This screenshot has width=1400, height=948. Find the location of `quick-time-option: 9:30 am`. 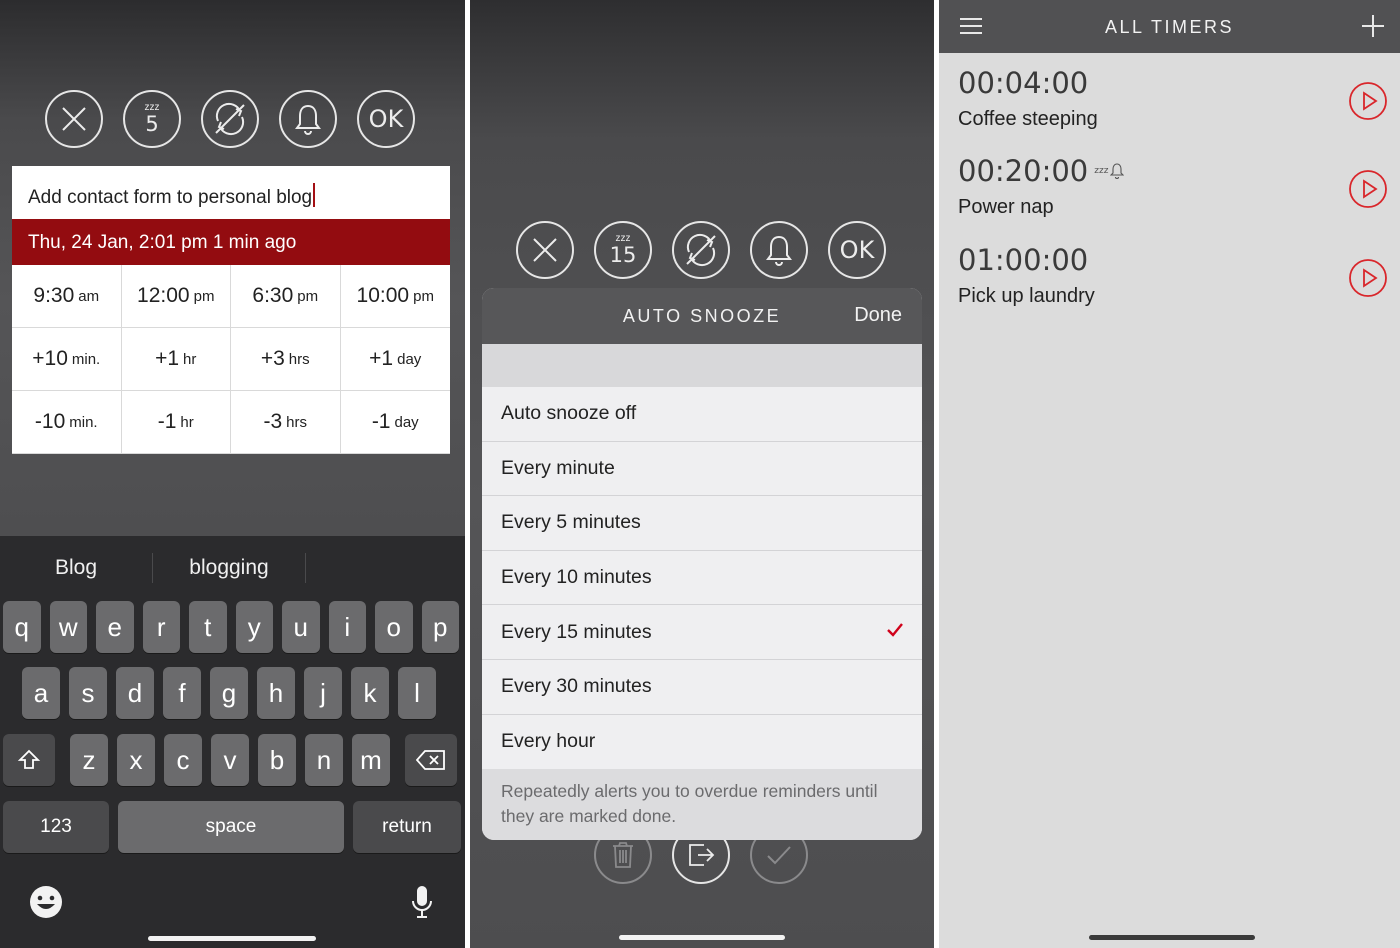

quick-time-option: 9:30 am is located at coordinates (67, 296).